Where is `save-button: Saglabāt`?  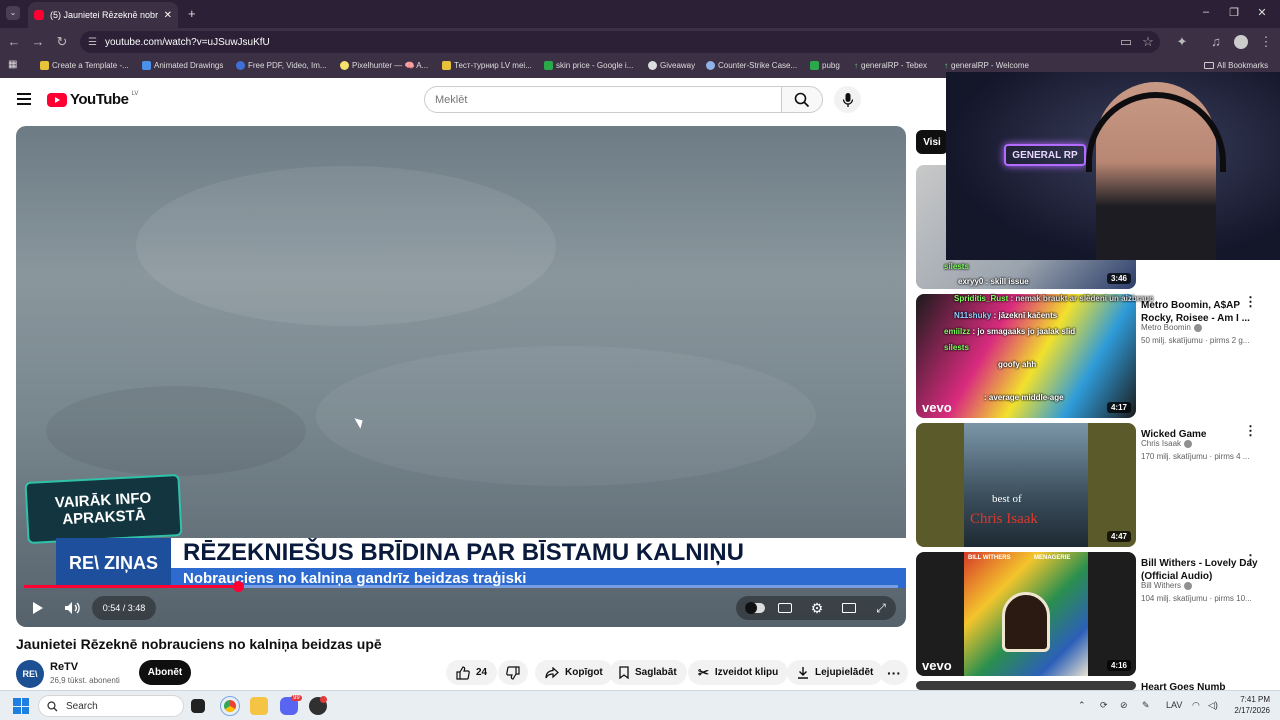 save-button: Saglabāt is located at coordinates (648, 672).